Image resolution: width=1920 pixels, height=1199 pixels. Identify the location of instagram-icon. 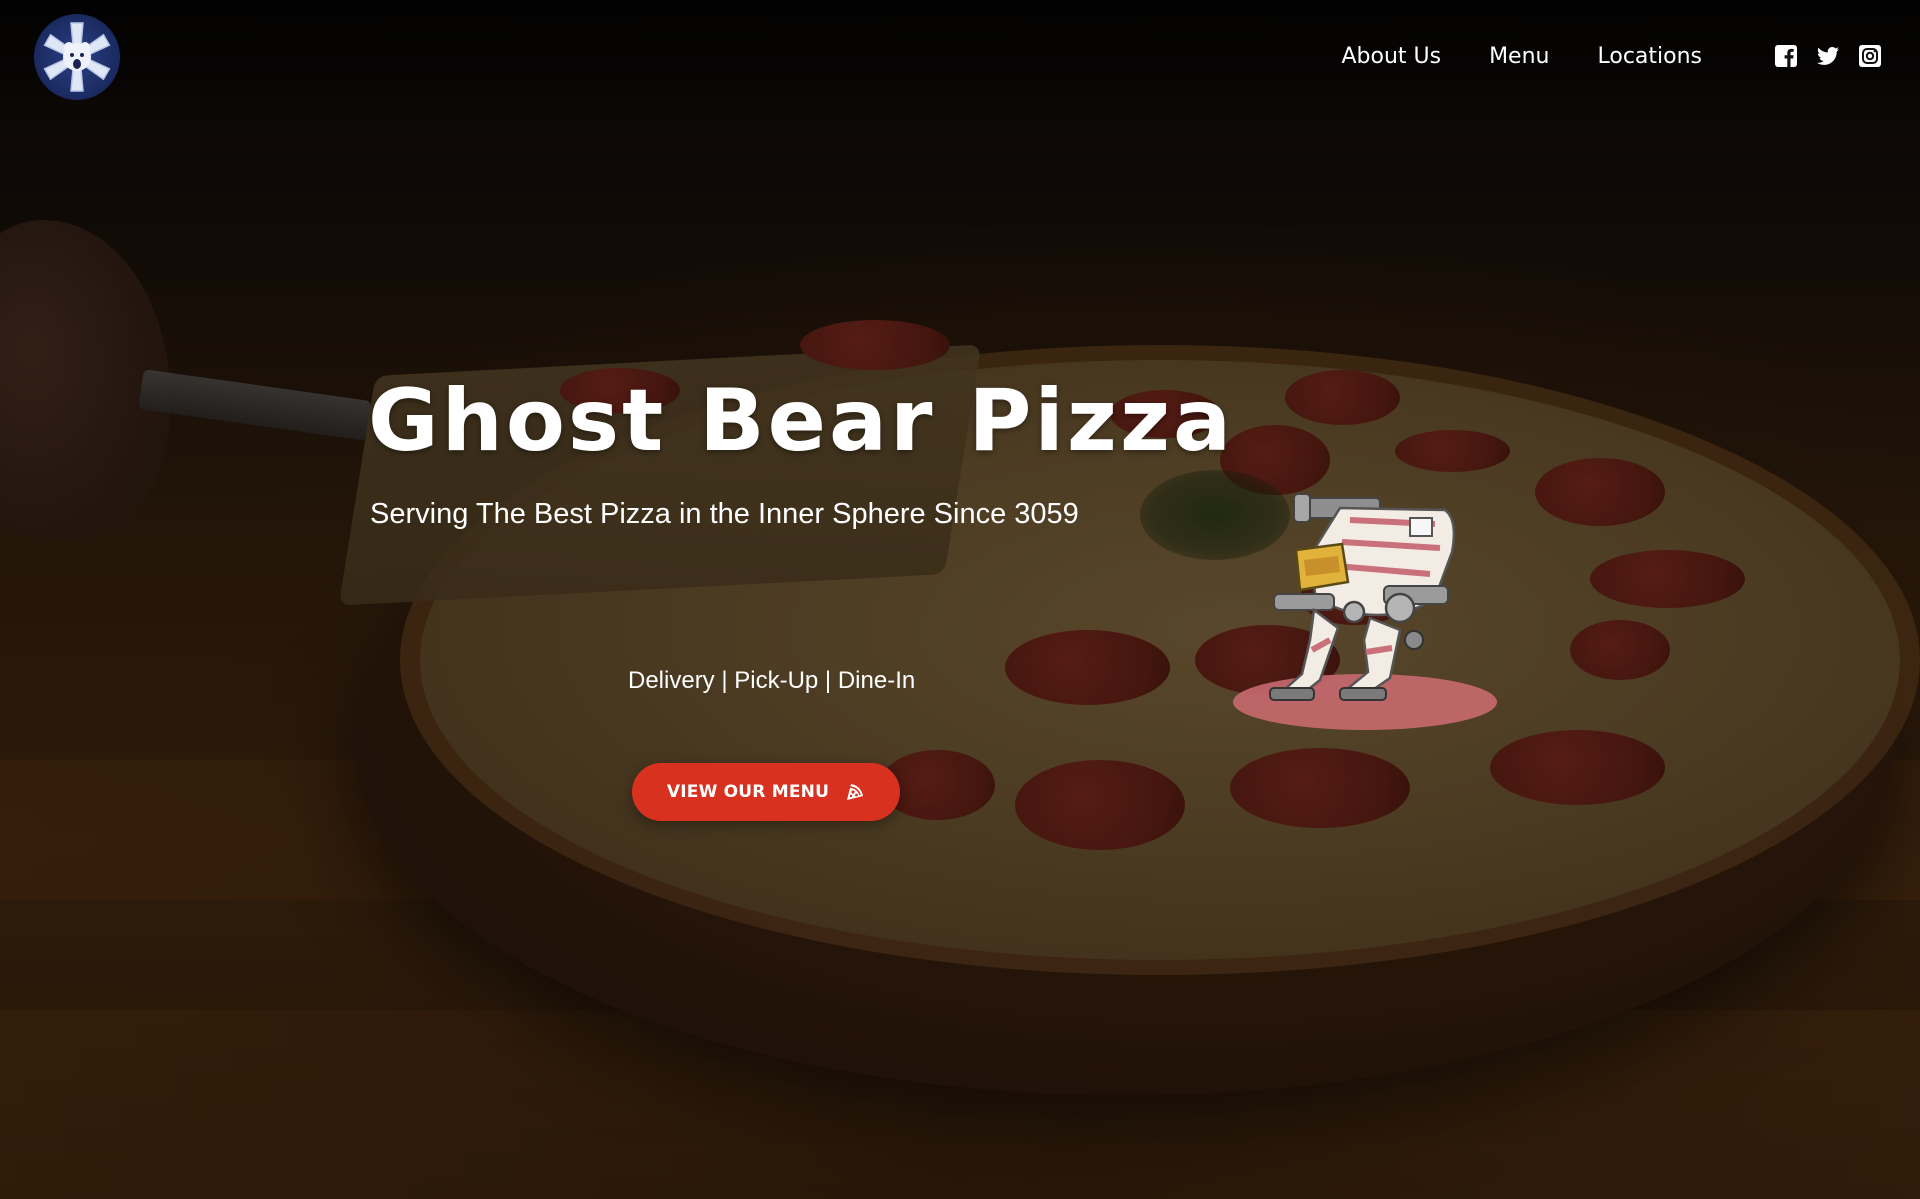
(1870, 56).